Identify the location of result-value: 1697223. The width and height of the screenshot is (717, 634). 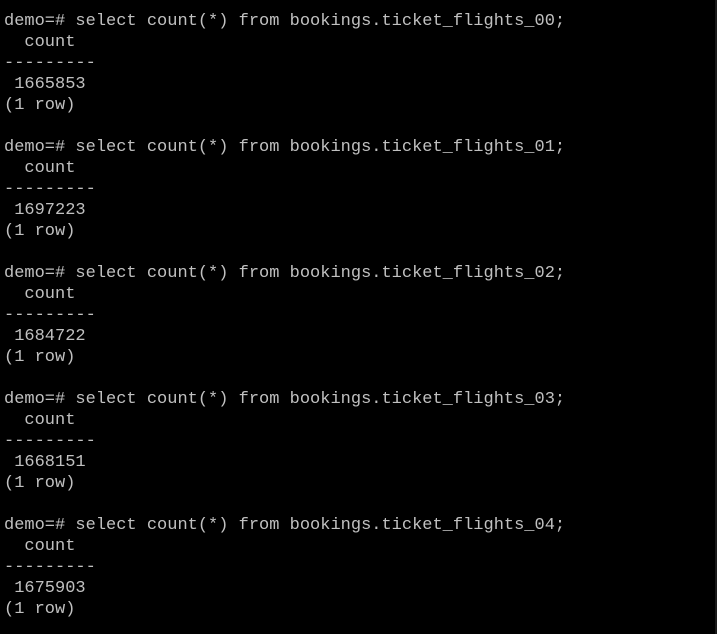
(50, 210).